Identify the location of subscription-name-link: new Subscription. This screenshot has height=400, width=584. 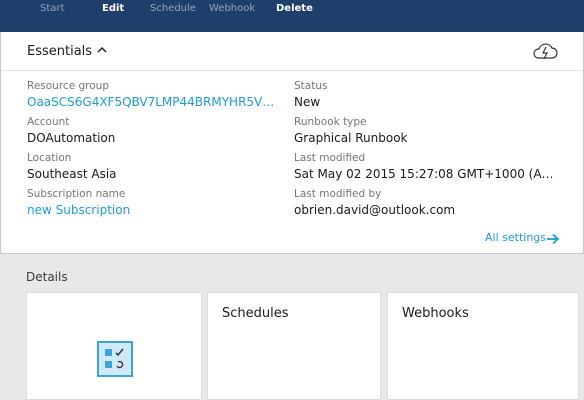
(155, 210).